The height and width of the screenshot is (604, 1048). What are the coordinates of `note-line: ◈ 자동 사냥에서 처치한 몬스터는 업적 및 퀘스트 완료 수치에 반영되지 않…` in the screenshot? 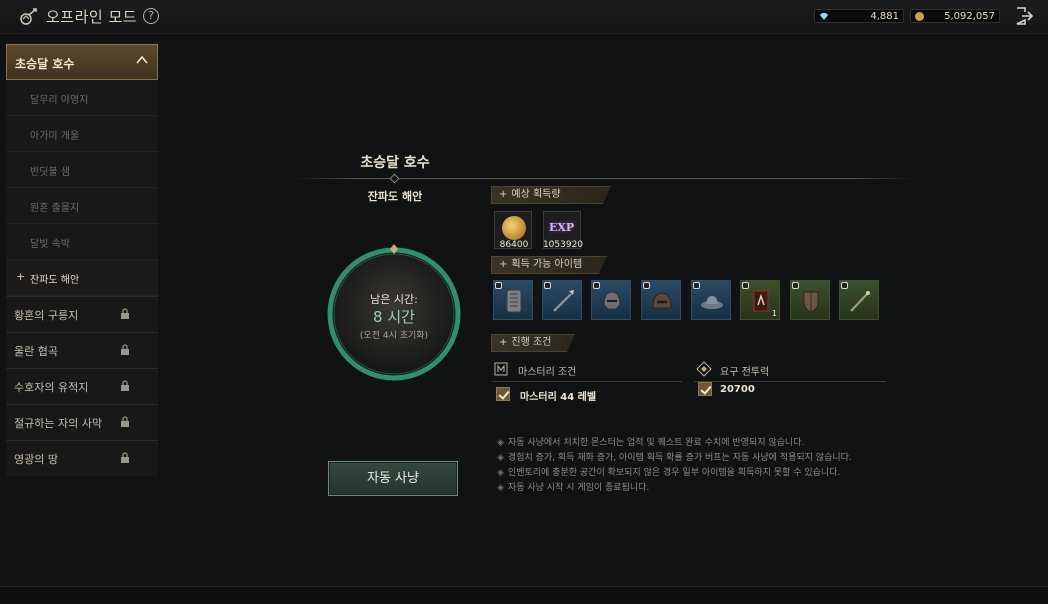 It's located at (707, 443).